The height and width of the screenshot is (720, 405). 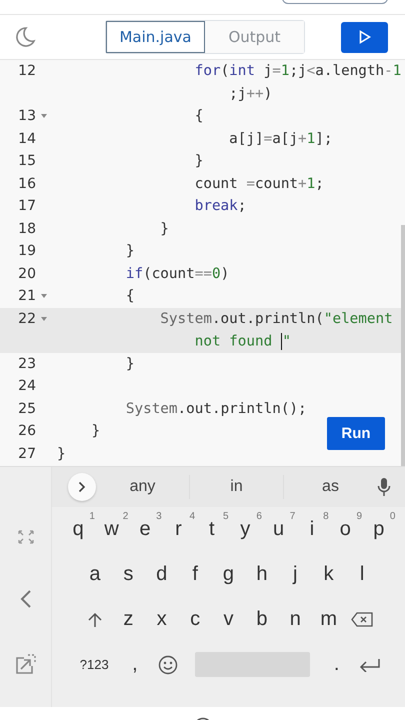 What do you see at coordinates (236, 487) in the screenshot?
I see `word-suggestion: in` at bounding box center [236, 487].